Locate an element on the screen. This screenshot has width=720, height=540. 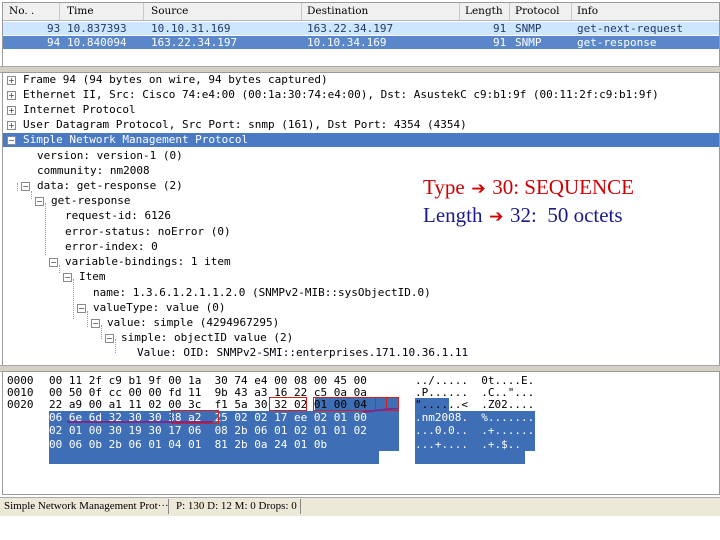
packet-destination: 163.22.34.197 is located at coordinates (350, 28).